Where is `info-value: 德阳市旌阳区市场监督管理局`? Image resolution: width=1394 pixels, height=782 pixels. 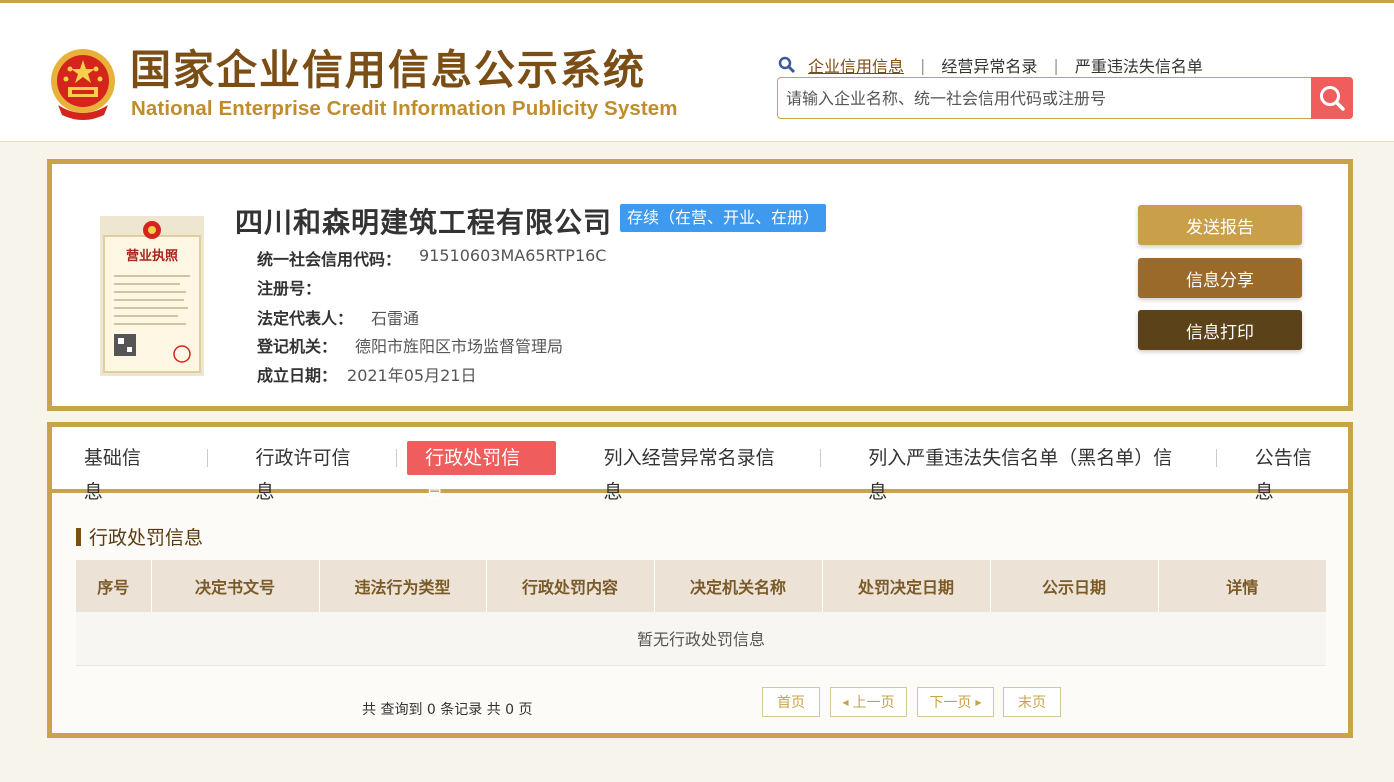
info-value: 德阳市旌阳区市场监督管理局 is located at coordinates (459, 346).